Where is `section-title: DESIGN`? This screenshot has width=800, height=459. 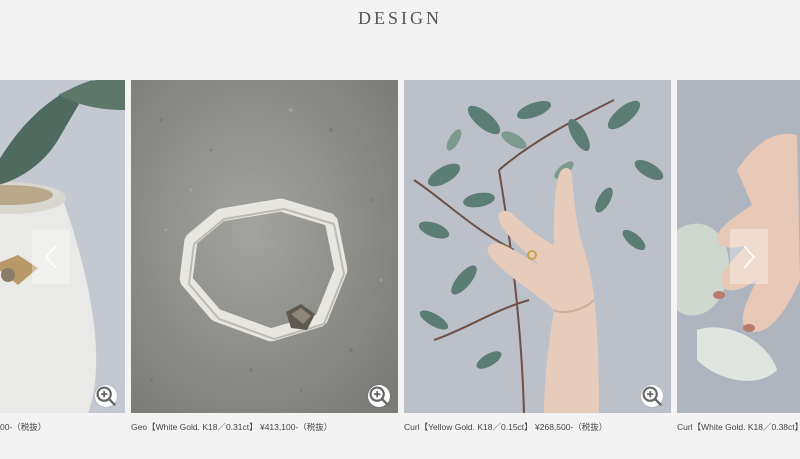 section-title: DESIGN is located at coordinates (400, 18).